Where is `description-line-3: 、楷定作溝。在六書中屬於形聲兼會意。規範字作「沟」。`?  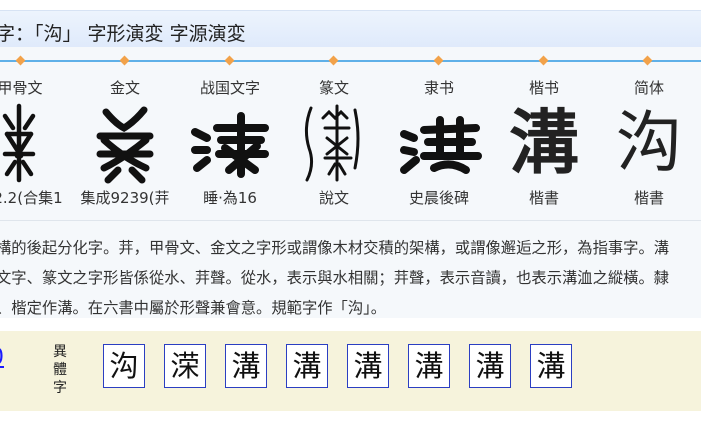
description-line-3: 、楷定作溝。在六書中屬於形聲兼會意。規範字作「沟」。 is located at coordinates (193, 308).